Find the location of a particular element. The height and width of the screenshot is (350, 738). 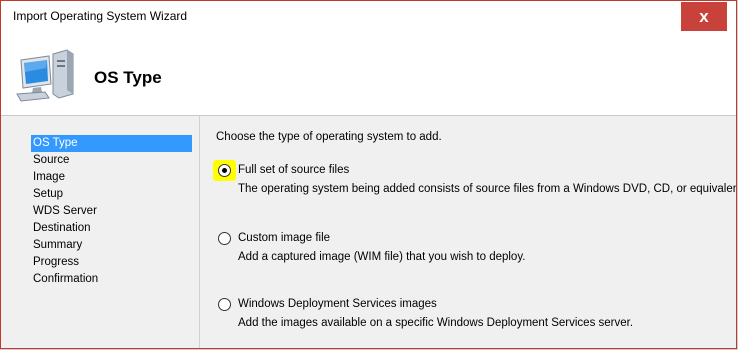

sidebar-item-os-type: OS Type is located at coordinates (111, 143).